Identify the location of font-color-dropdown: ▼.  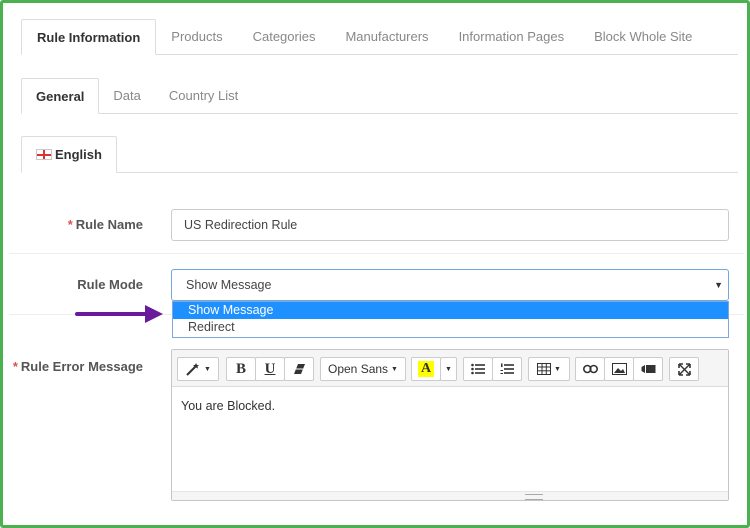
(448, 369).